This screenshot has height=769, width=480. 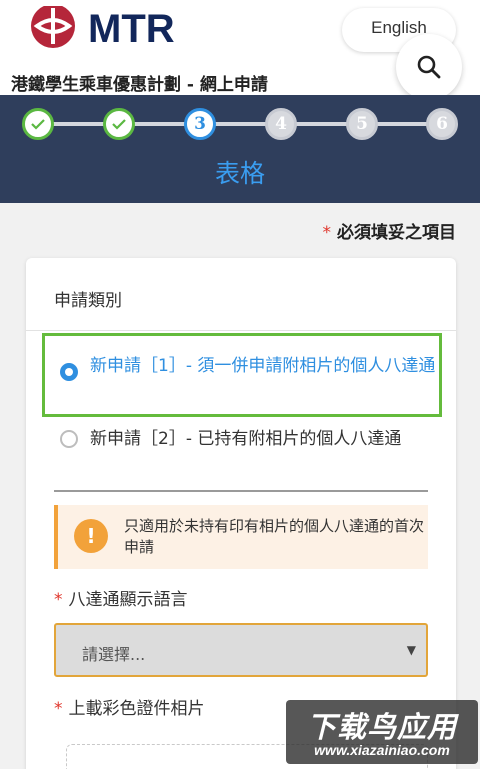 I want to click on page-title: 港鐵學生乘車優惠計劃 - 網上申請, so click(x=139, y=85).